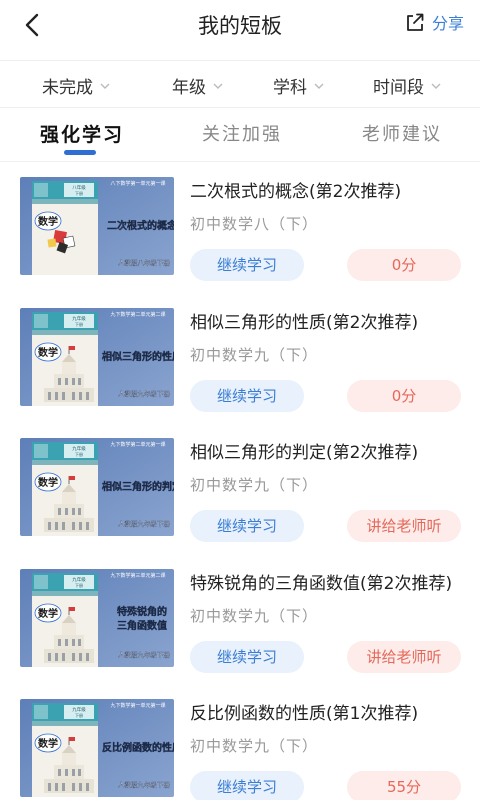 The height and width of the screenshot is (800, 480). Describe the element at coordinates (242, 133) in the screenshot. I see `tab-focus-strengthen: 关注加强` at that location.